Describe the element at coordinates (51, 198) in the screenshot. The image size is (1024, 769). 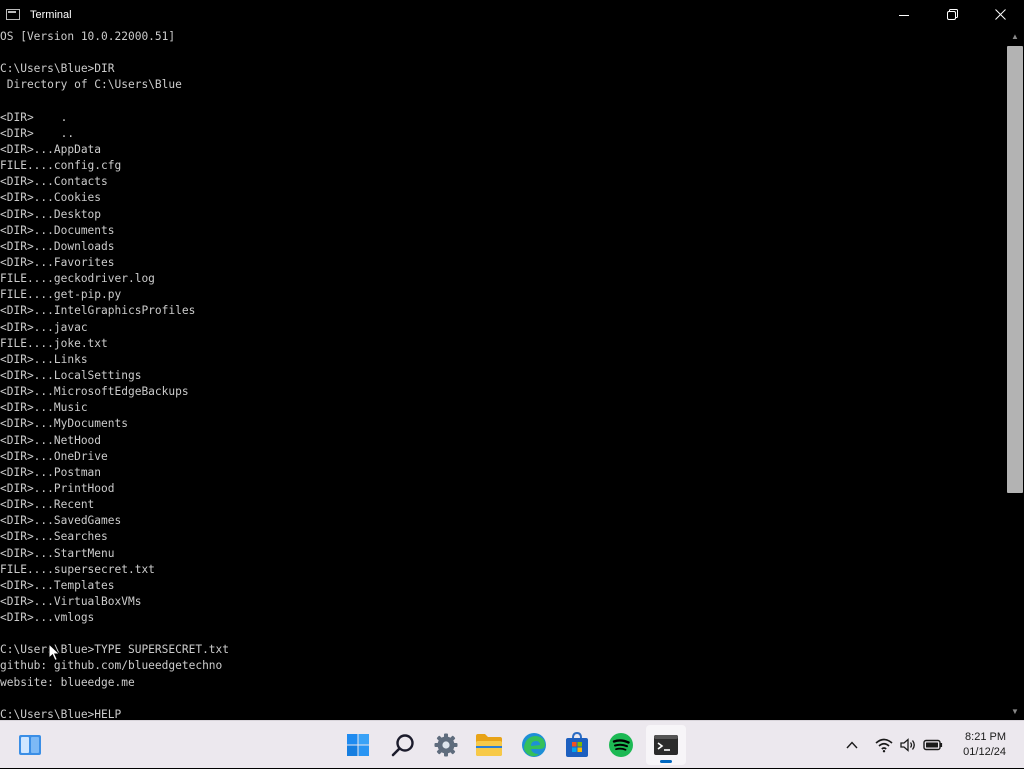
I see `console-line: <DIR>...Cookies` at that location.